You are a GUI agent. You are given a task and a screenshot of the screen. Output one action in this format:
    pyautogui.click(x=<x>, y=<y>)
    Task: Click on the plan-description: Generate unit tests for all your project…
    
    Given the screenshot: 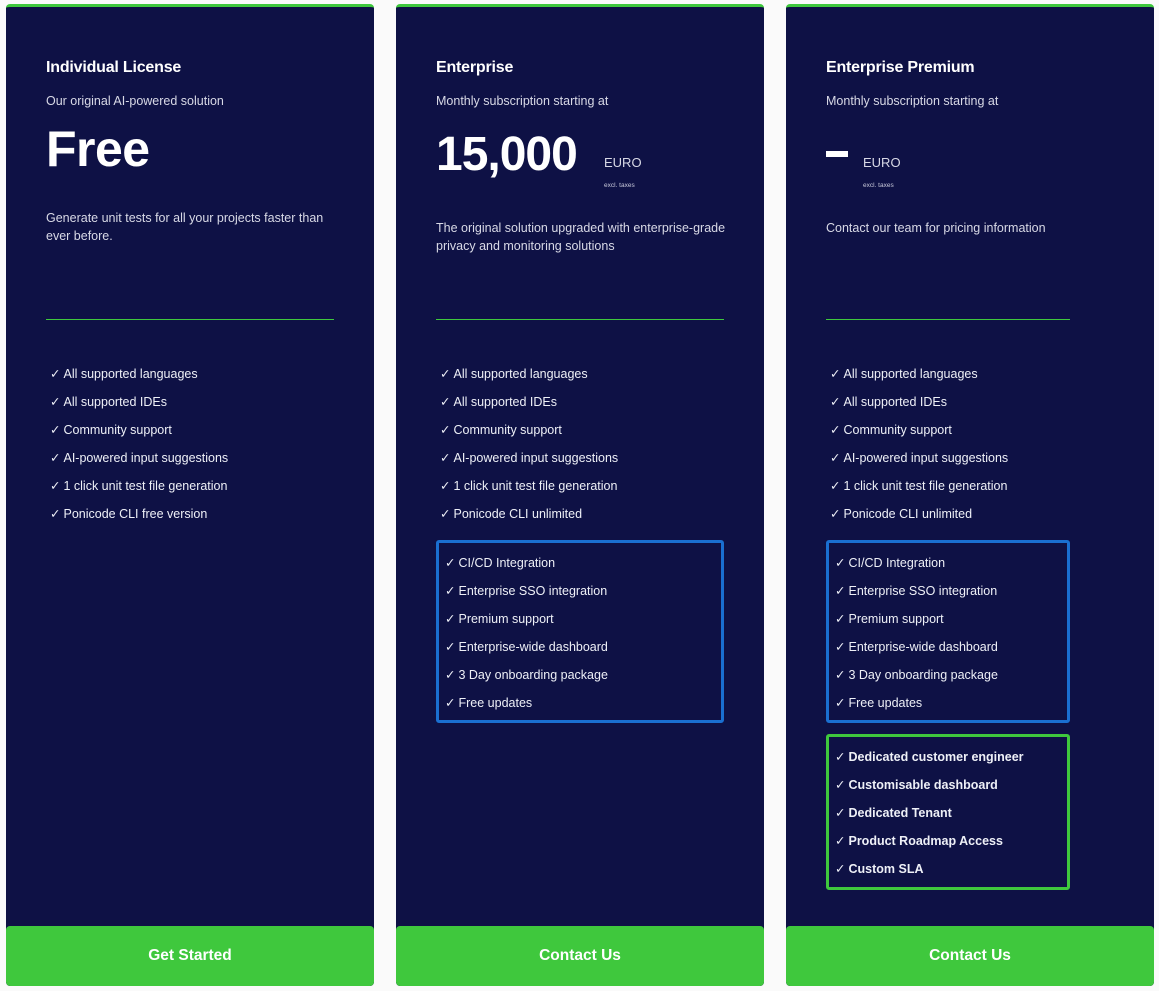 What is the action you would take?
    pyautogui.click(x=185, y=227)
    